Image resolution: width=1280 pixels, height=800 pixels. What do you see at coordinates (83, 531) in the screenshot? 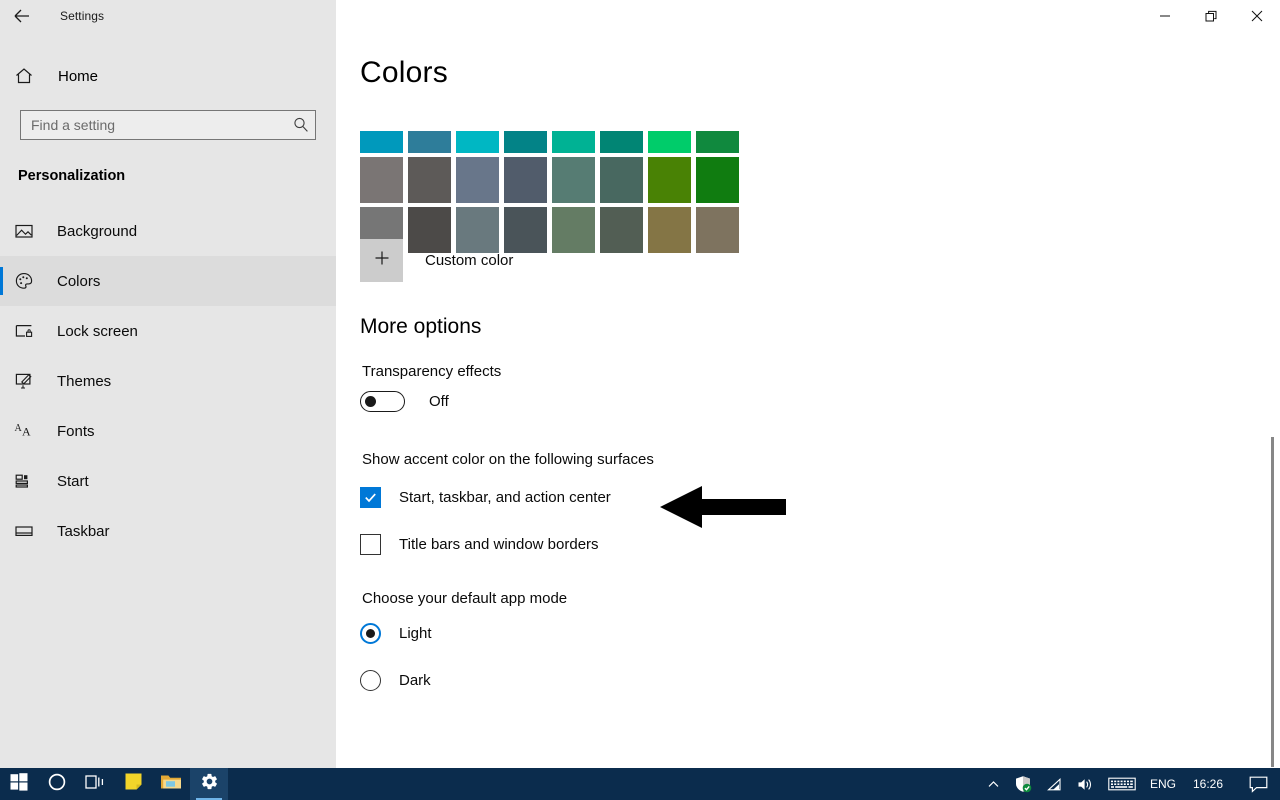
I see `sidebar-item-label: Taskbar` at bounding box center [83, 531].